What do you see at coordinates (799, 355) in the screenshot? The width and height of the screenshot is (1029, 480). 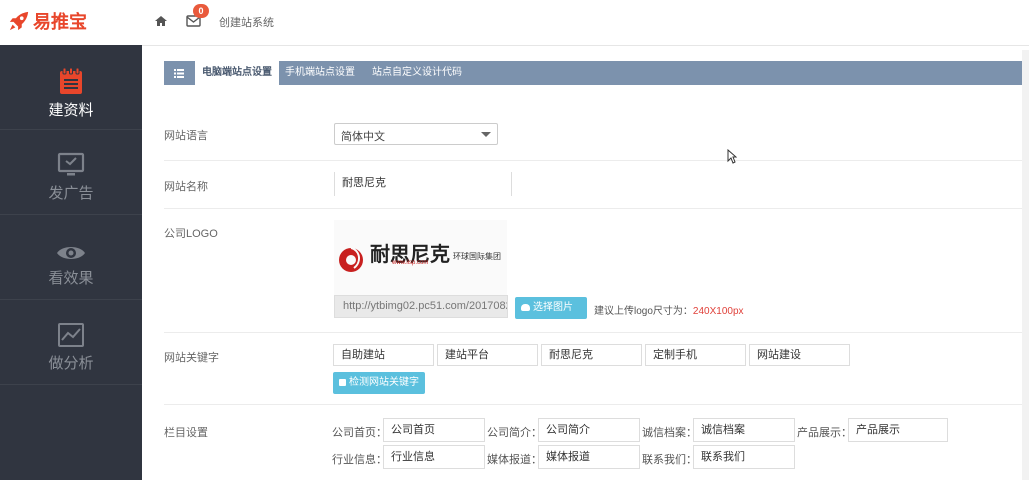 I see `keyword-input-5: 网站建设` at bounding box center [799, 355].